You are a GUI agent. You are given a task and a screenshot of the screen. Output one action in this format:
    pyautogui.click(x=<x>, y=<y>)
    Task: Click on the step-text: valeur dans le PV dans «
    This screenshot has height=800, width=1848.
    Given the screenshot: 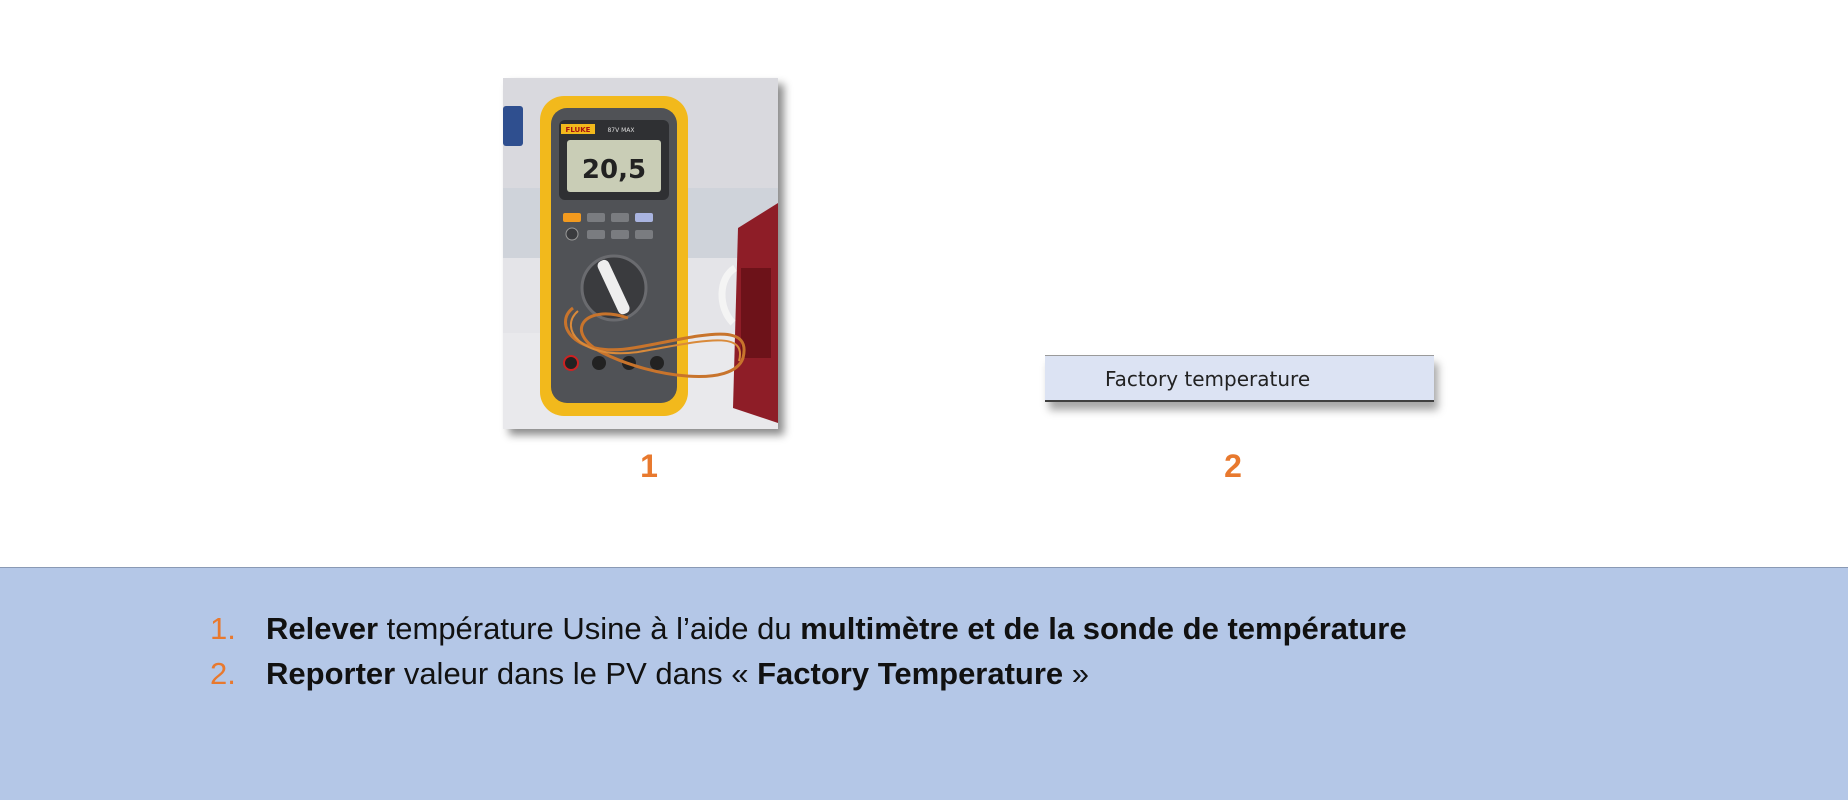 What is the action you would take?
    pyautogui.click(x=576, y=673)
    